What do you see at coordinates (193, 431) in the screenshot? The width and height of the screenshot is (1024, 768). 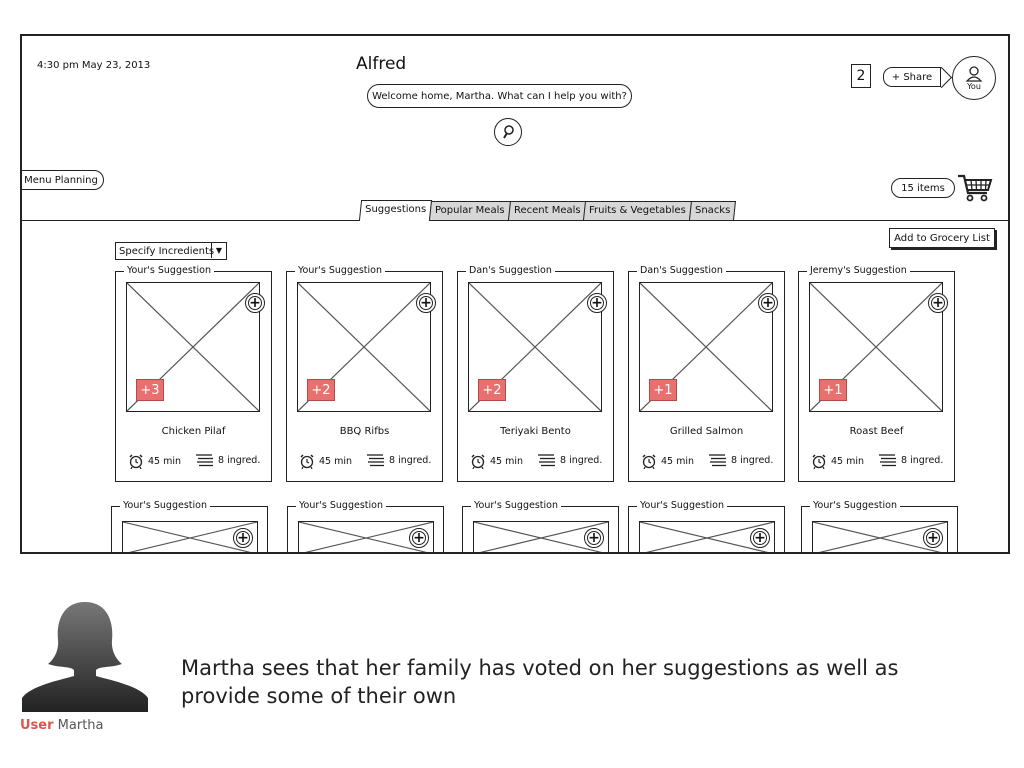 I see `meal-name: Chicken Pilaf` at bounding box center [193, 431].